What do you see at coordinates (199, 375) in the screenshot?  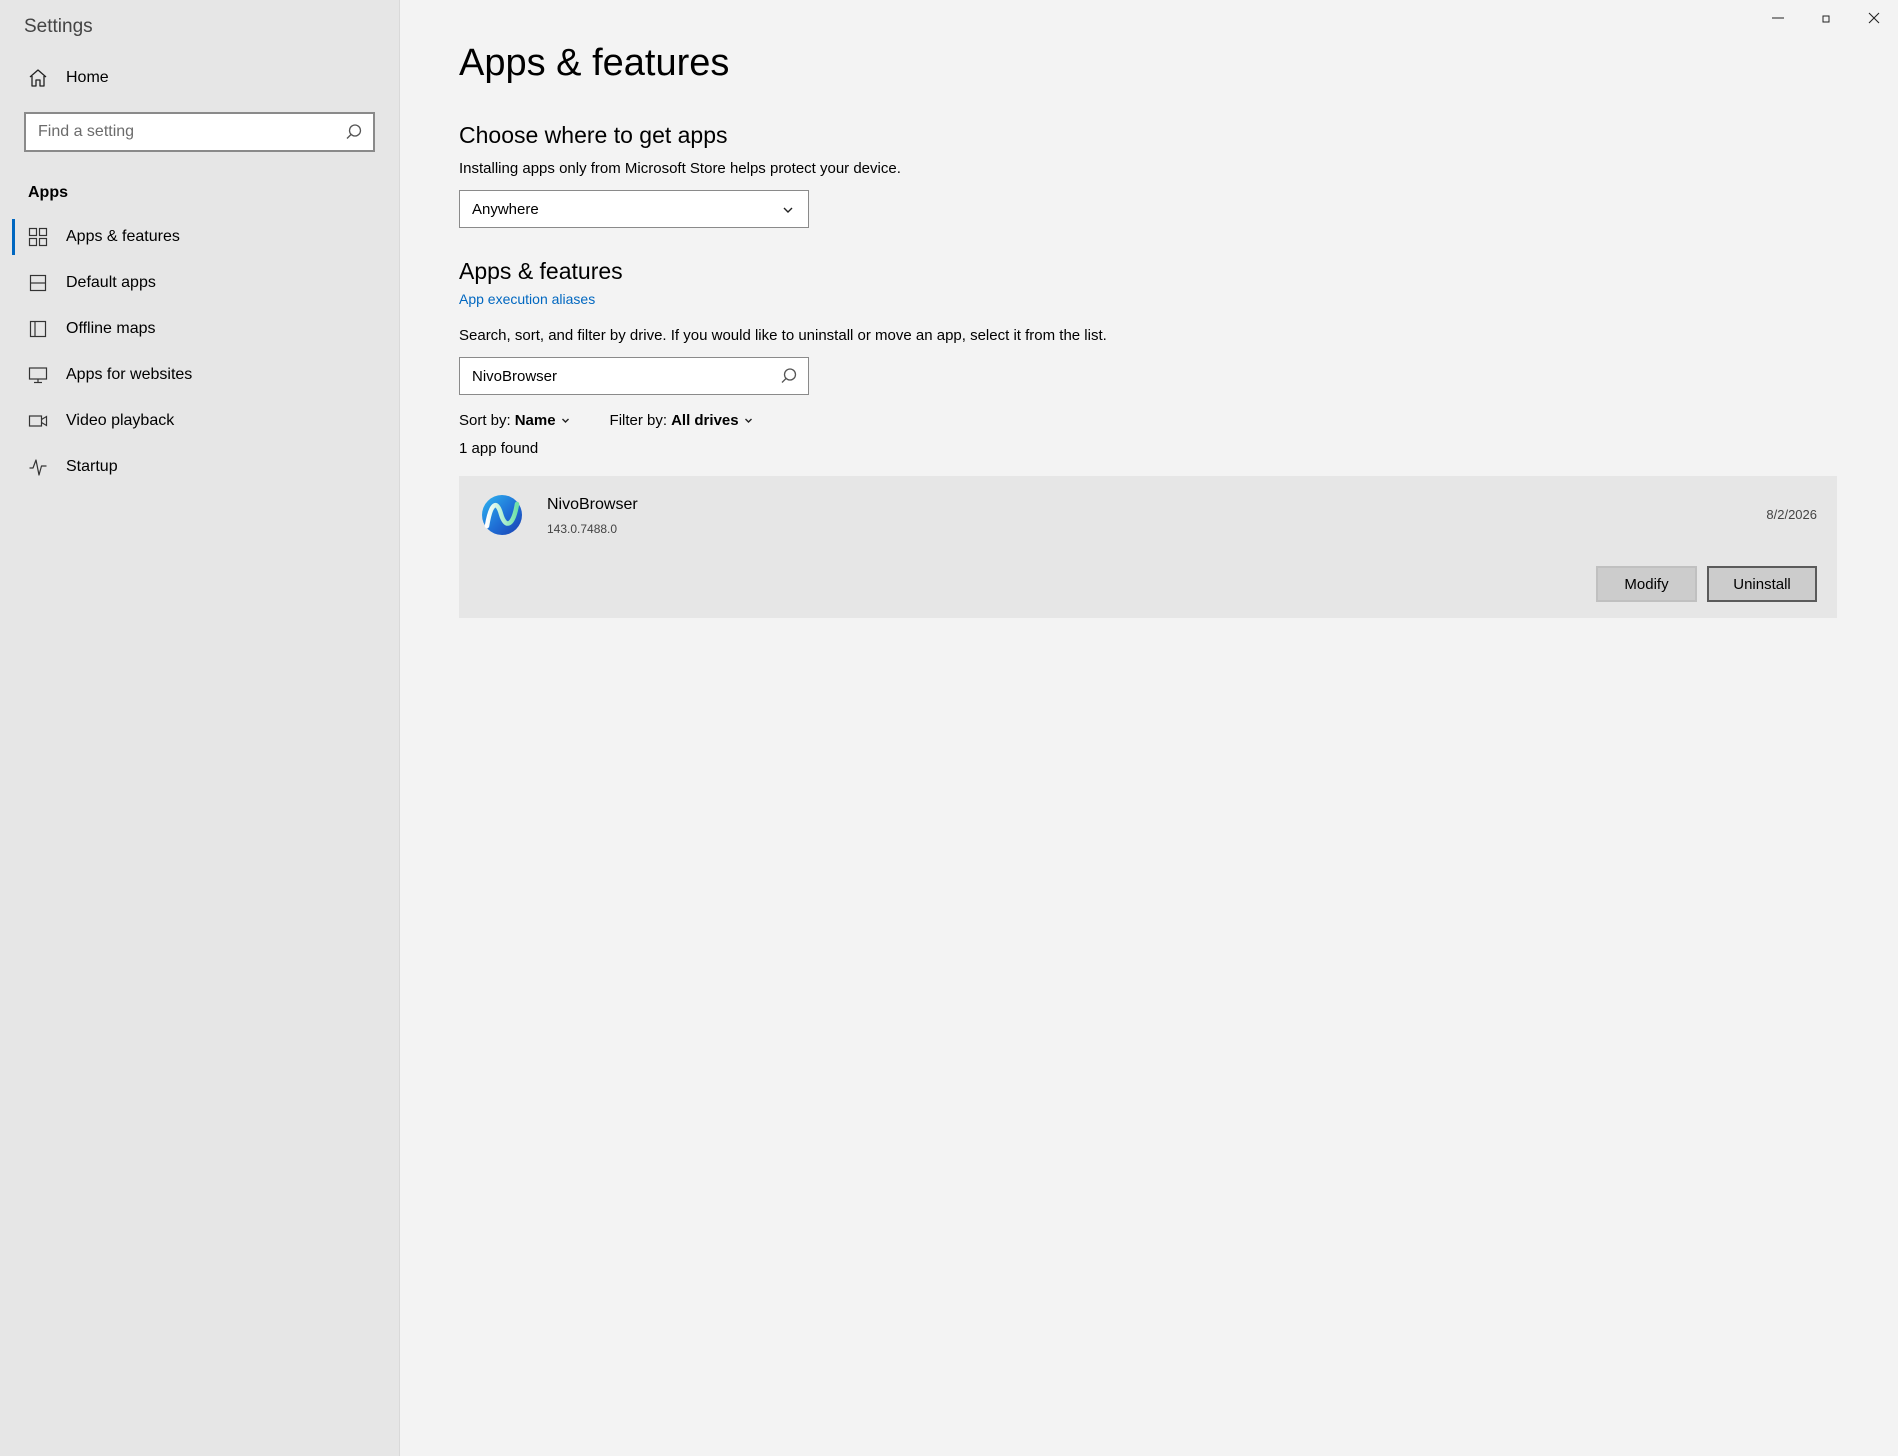 I see `sidebar-item-apps-for-websites: Apps for websites` at bounding box center [199, 375].